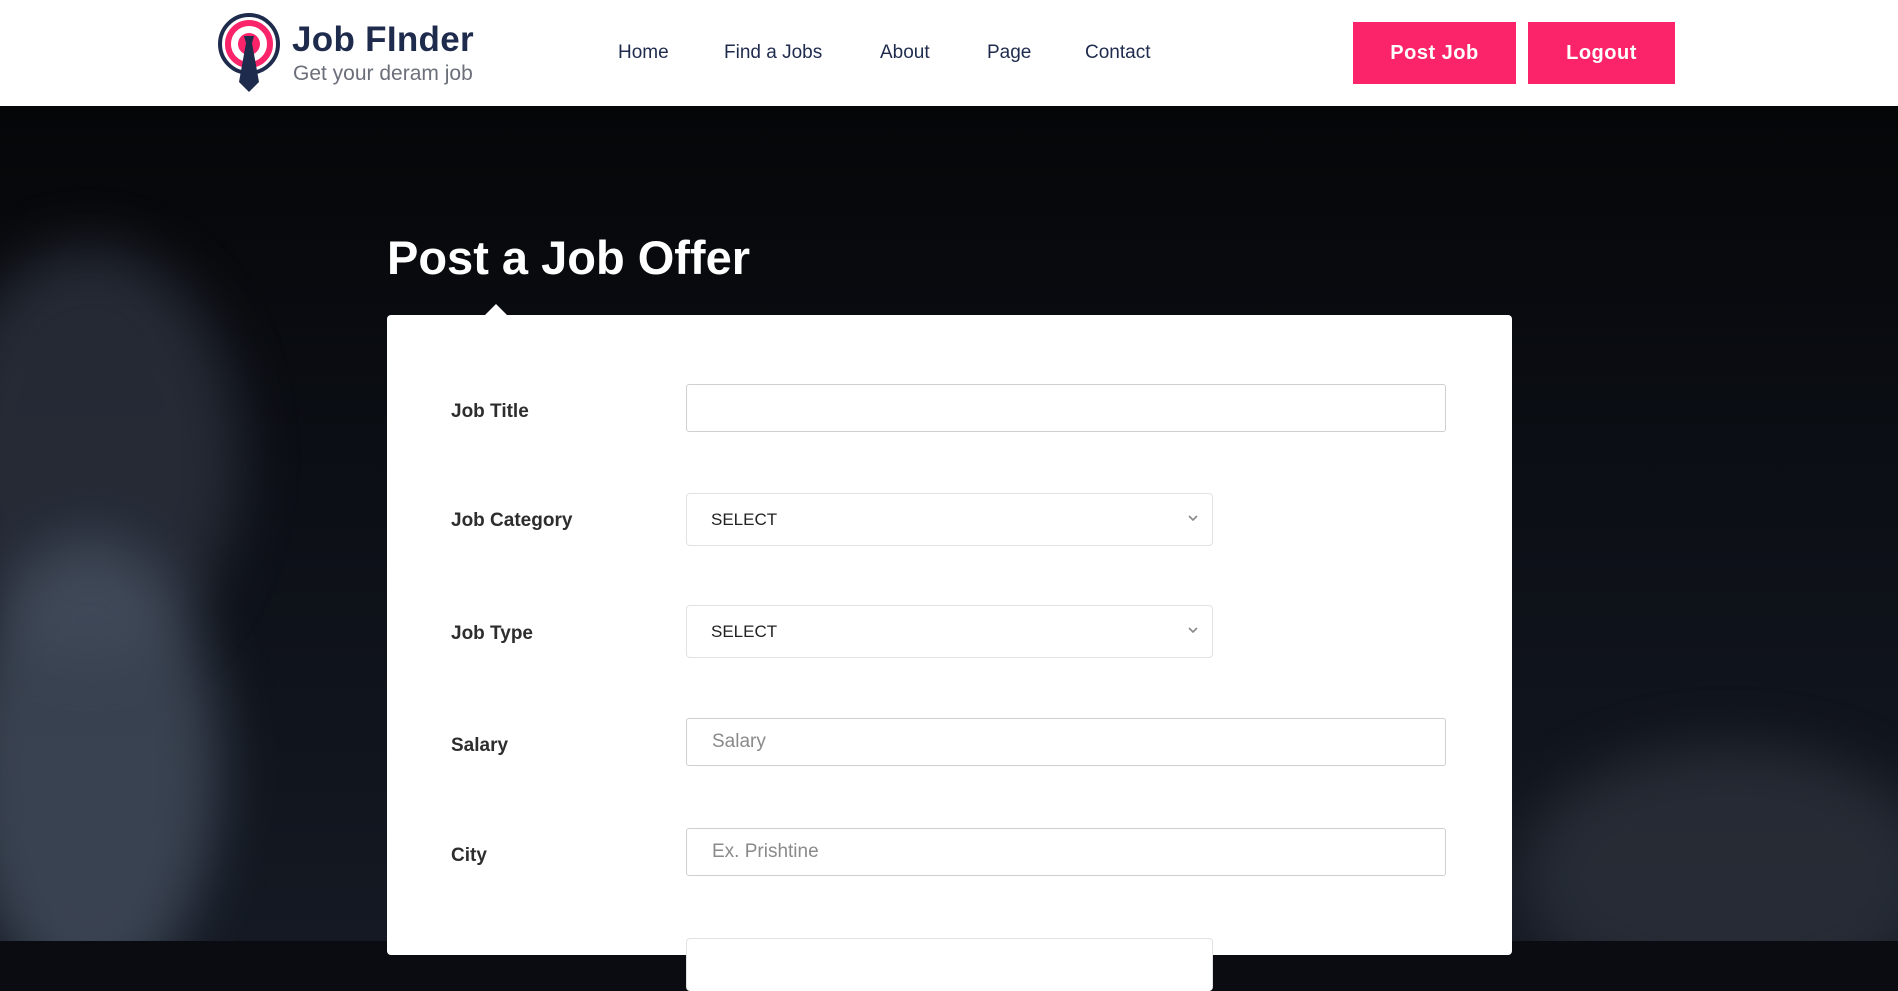  What do you see at coordinates (492, 633) in the screenshot?
I see `job-type-label: Job Type` at bounding box center [492, 633].